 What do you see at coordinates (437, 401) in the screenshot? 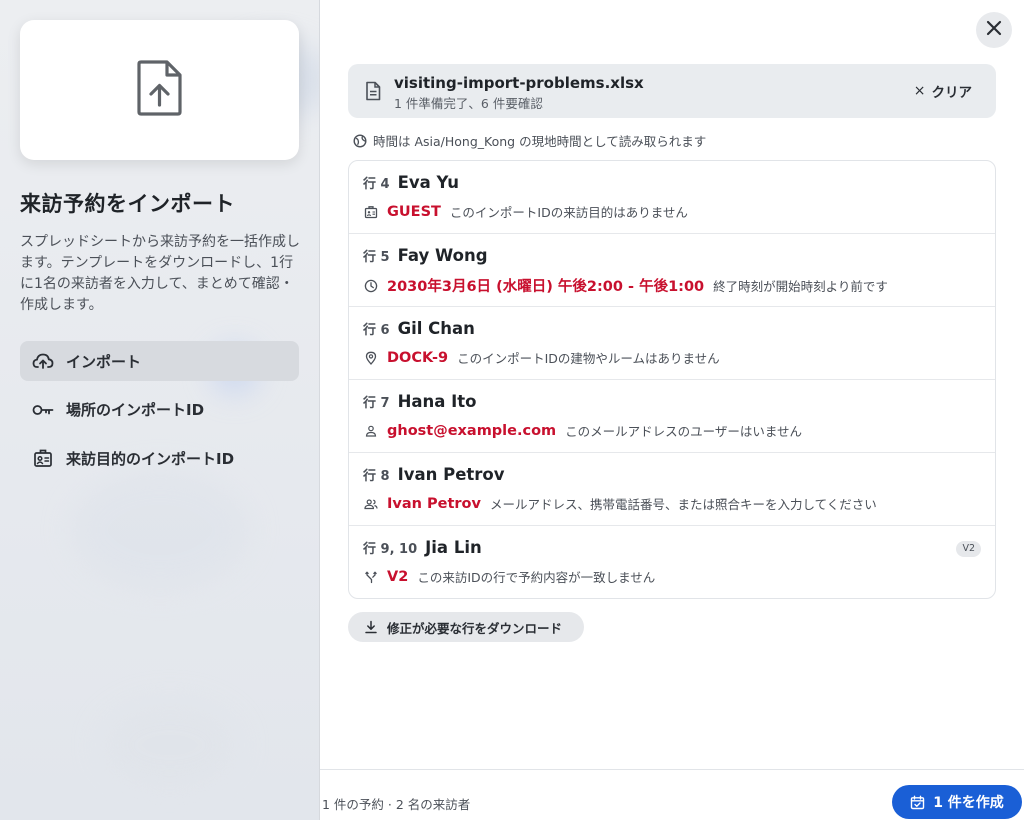
I see `visitor-name: Hana Ito` at bounding box center [437, 401].